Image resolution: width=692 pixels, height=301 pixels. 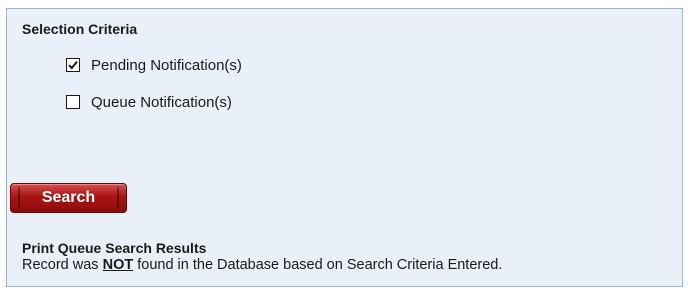 What do you see at coordinates (73, 102) in the screenshot?
I see `queue-notifications-checkbox` at bounding box center [73, 102].